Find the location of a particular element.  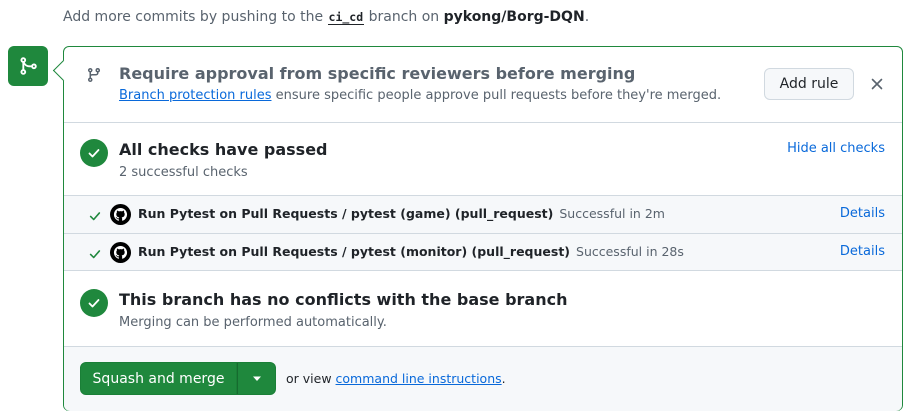

cli-suffix: . is located at coordinates (503, 378).